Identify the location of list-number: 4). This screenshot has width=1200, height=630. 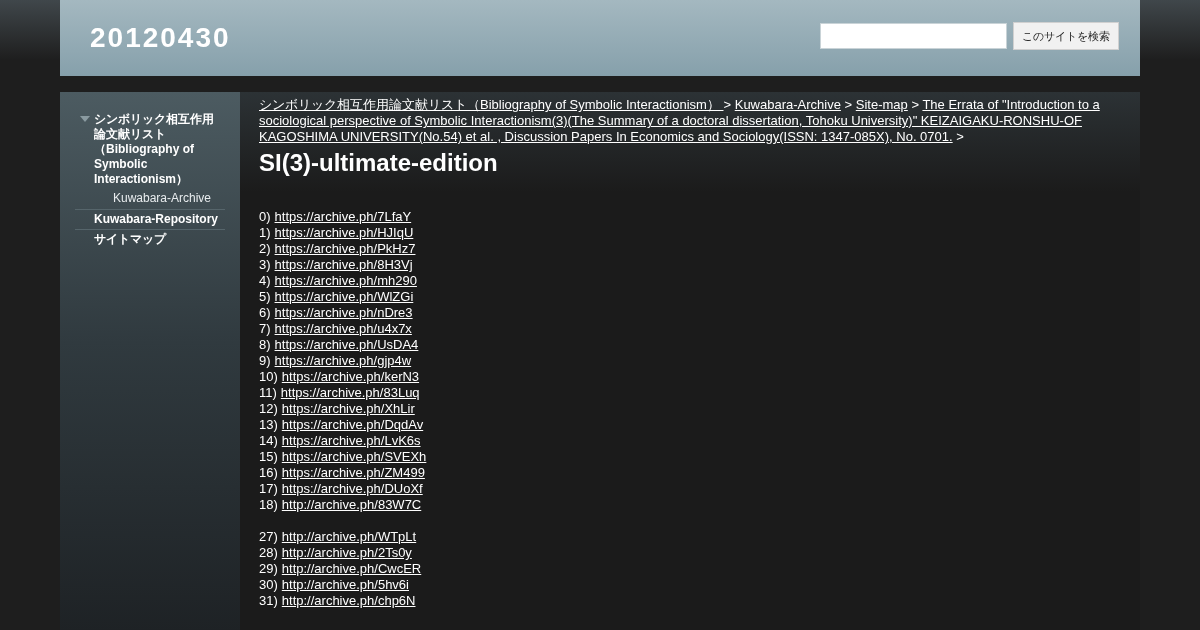
(265, 281).